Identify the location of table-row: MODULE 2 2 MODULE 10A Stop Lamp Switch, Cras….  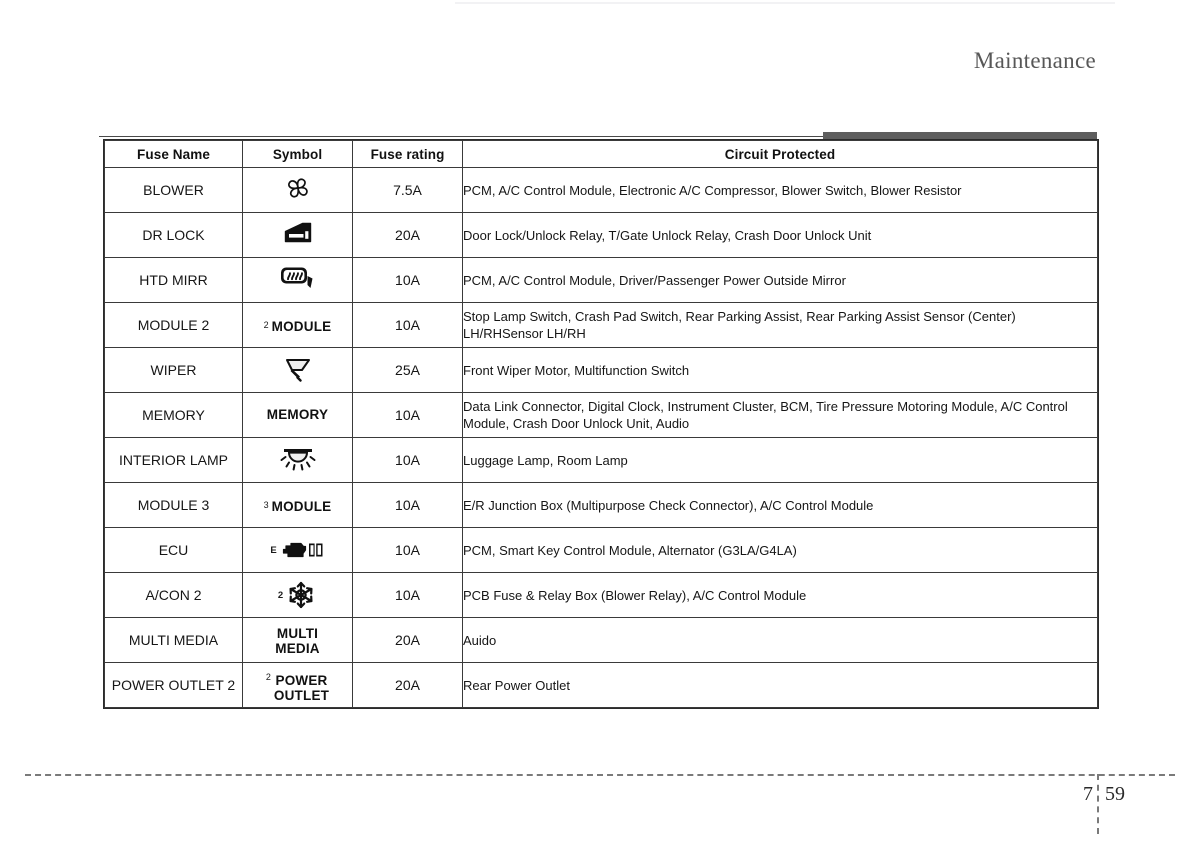
(601, 325).